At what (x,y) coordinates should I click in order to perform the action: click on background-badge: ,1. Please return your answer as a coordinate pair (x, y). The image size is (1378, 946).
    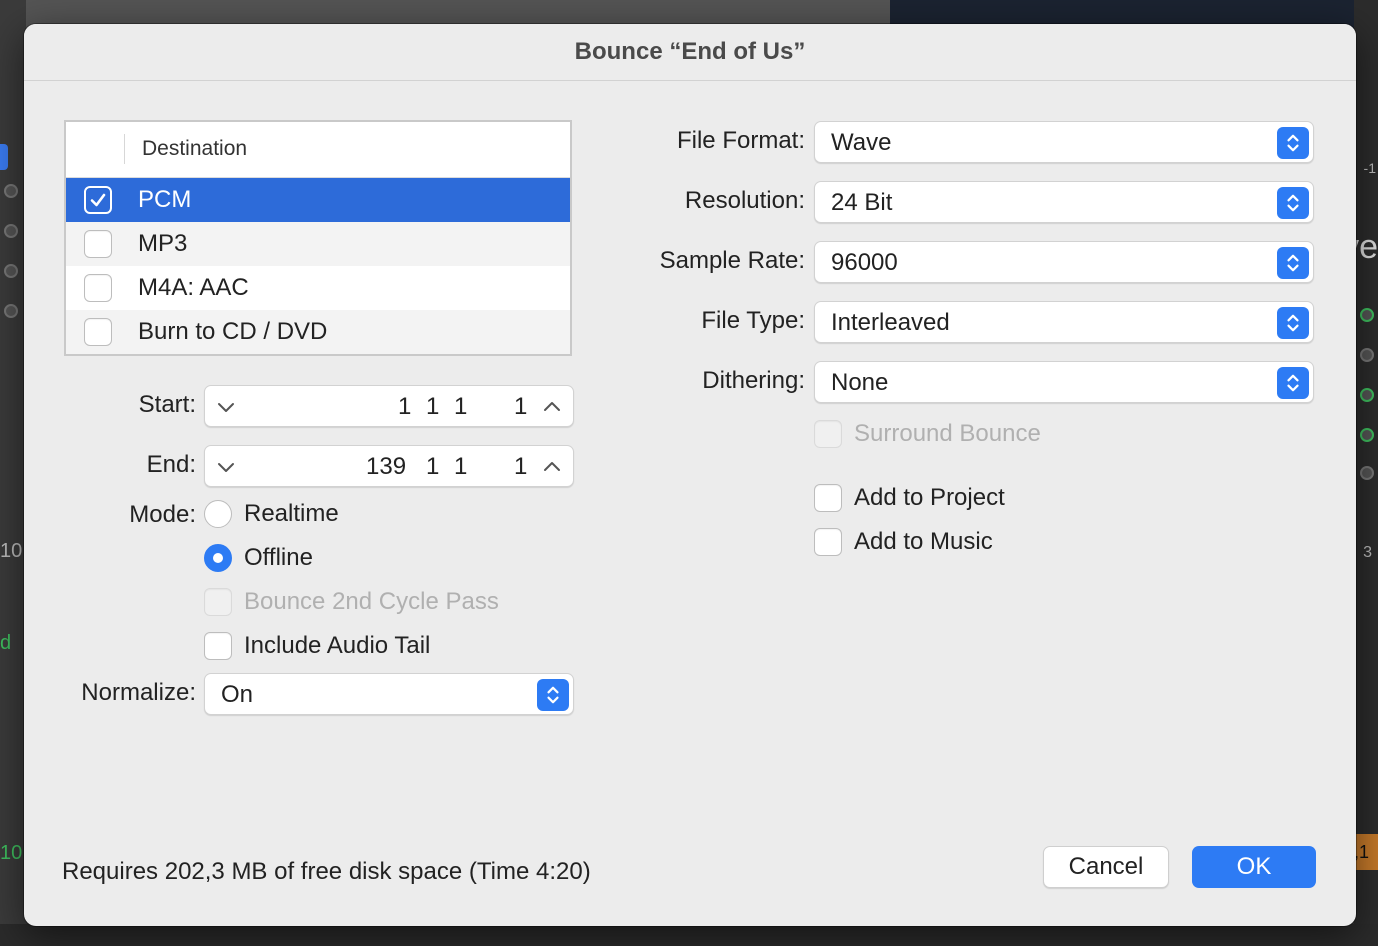
    Looking at the image, I should click on (1366, 852).